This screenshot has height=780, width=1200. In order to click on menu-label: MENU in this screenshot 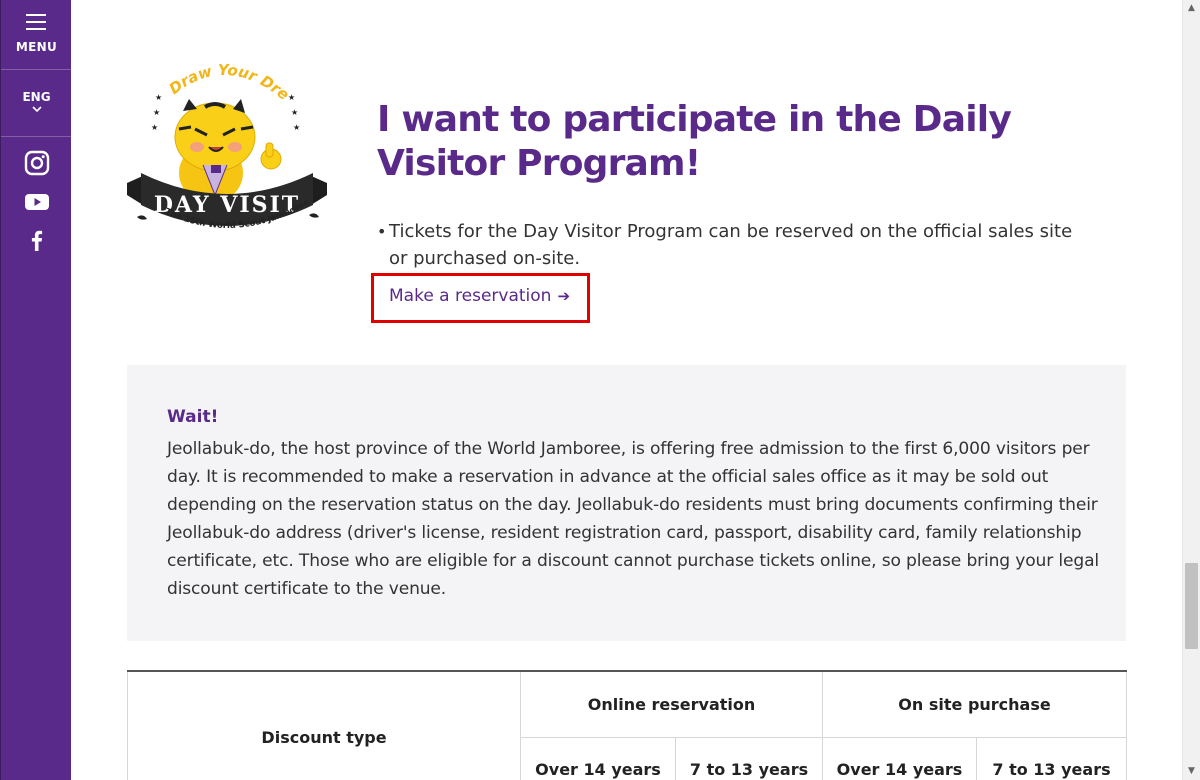, I will do `click(36, 47)`.